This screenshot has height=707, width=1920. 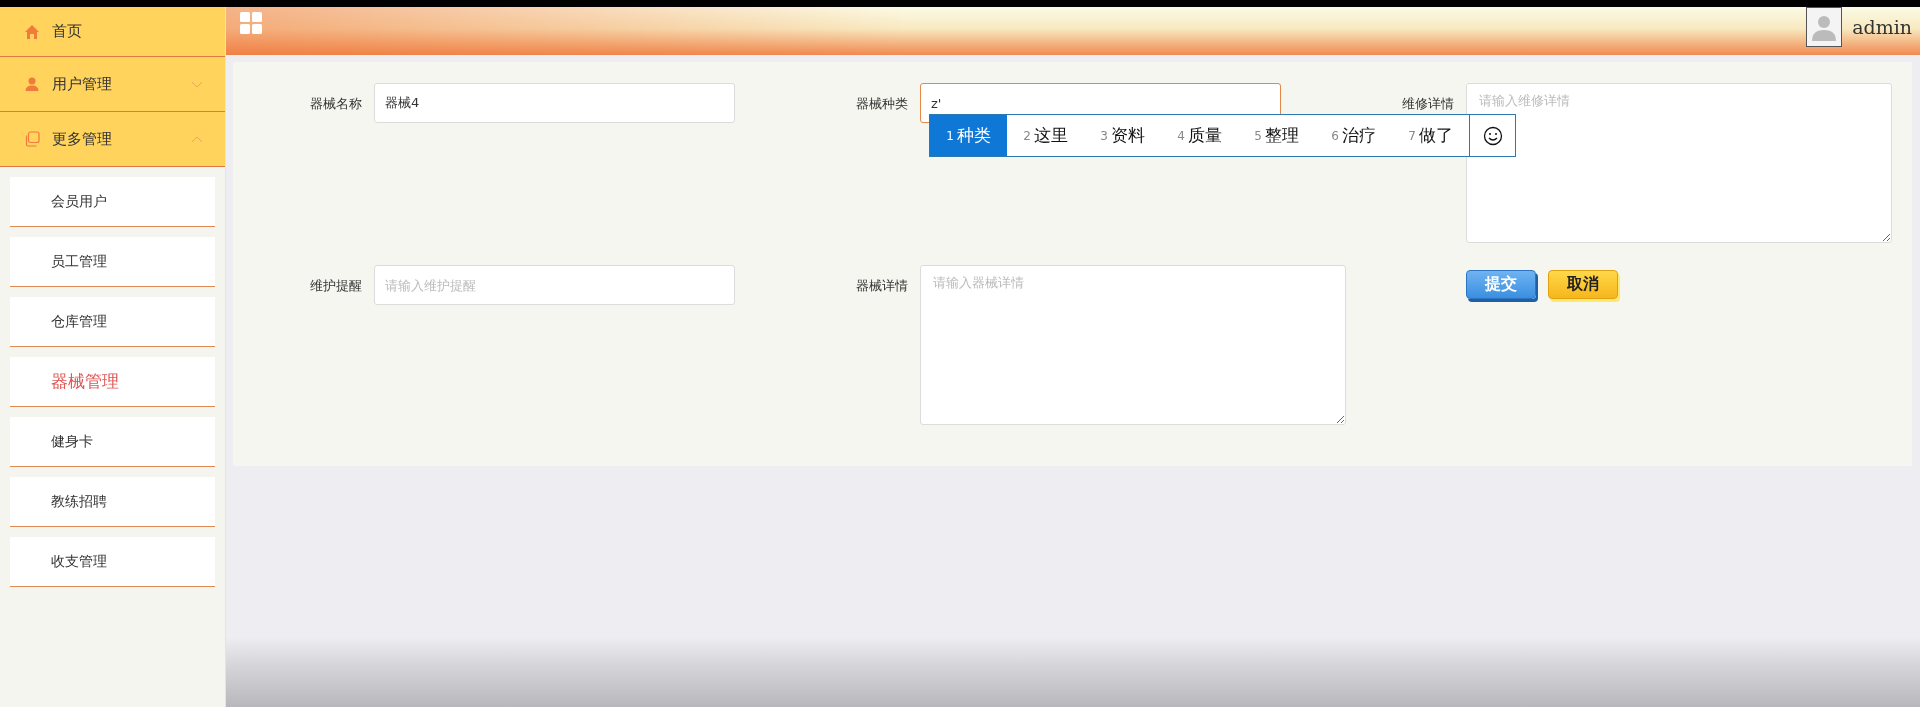 What do you see at coordinates (335, 104) in the screenshot?
I see `field-label: 器械名称` at bounding box center [335, 104].